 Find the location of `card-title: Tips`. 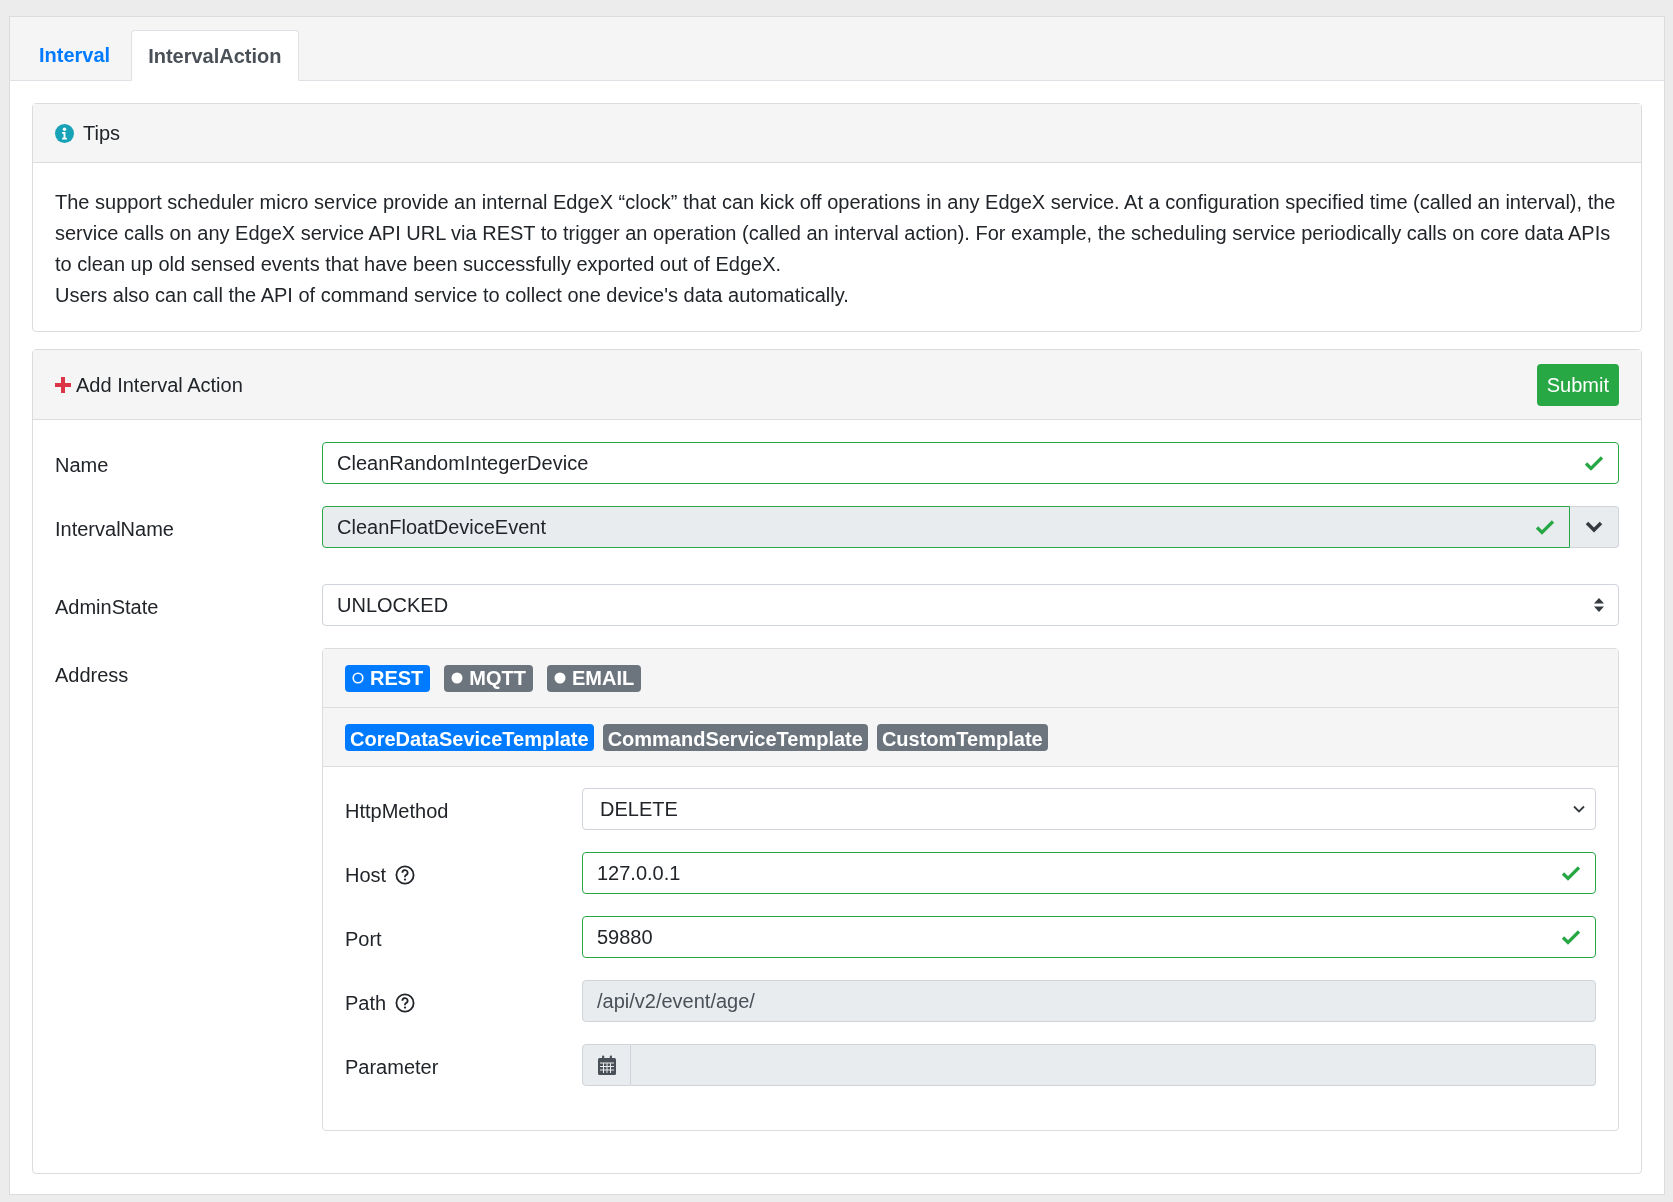

card-title: Tips is located at coordinates (102, 133).